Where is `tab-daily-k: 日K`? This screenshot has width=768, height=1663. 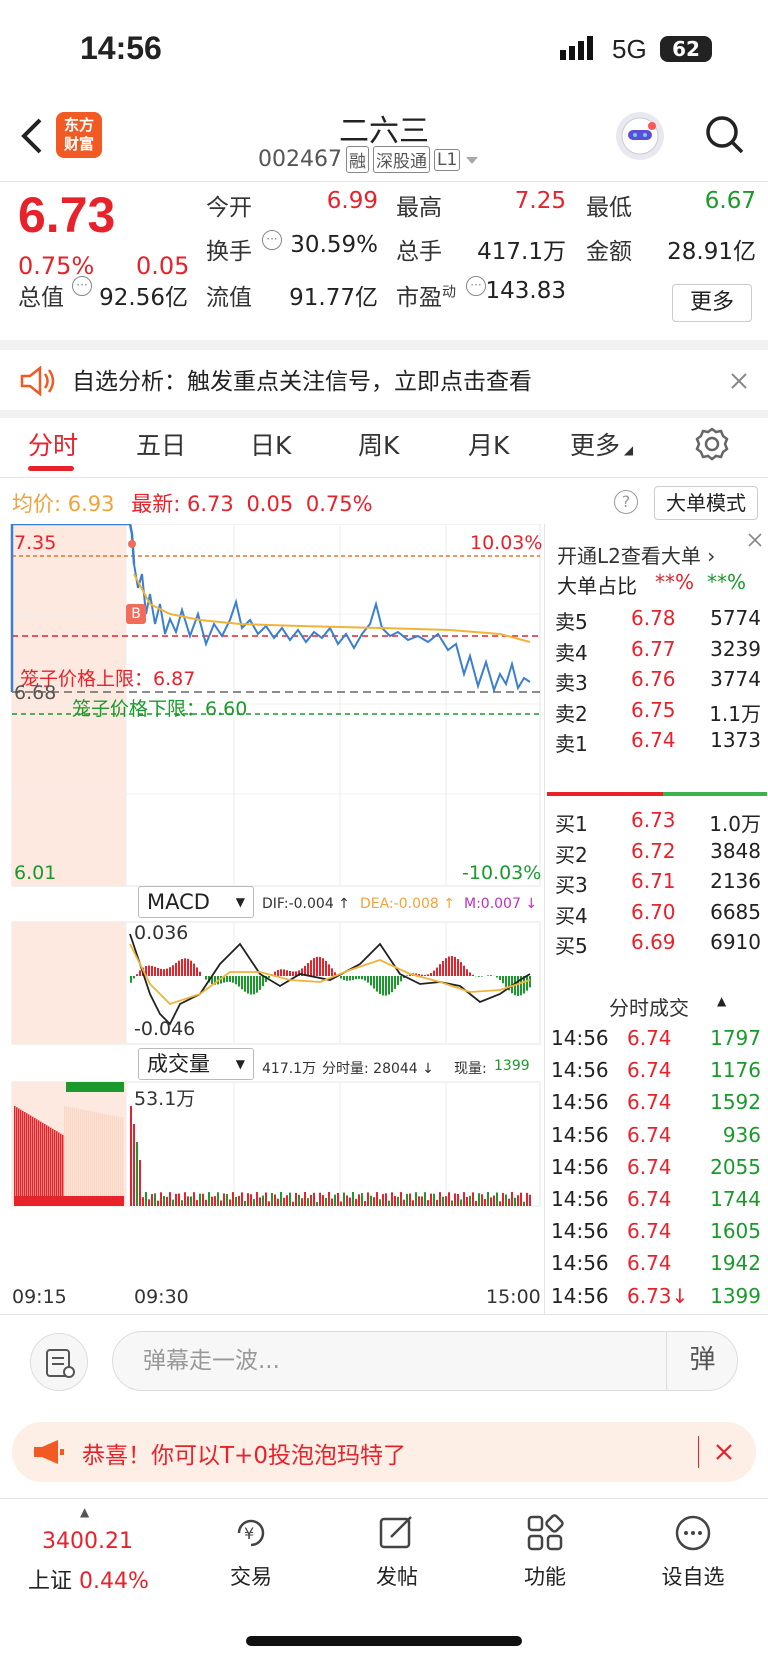 tab-daily-k: 日K is located at coordinates (270, 444).